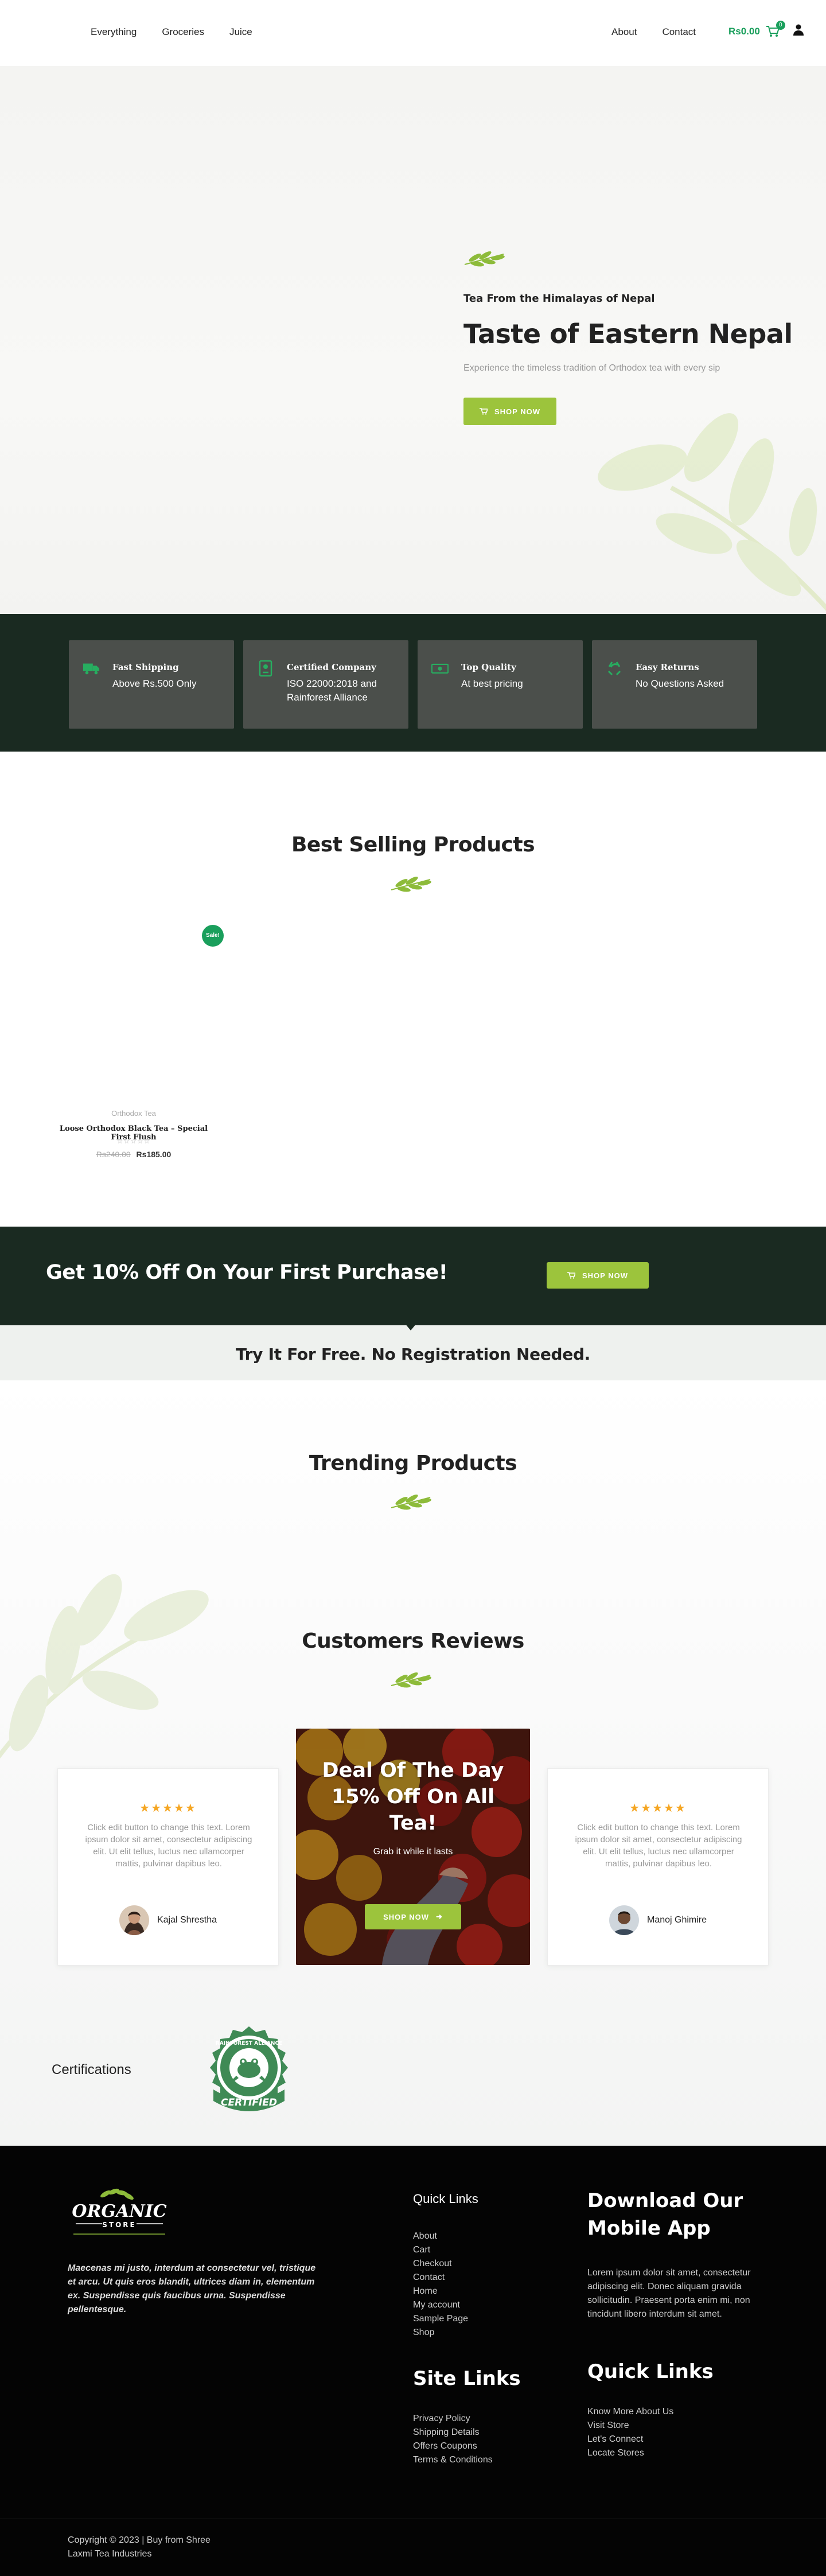 The image size is (826, 2576). What do you see at coordinates (440, 2319) in the screenshot?
I see `footer-link-sample-page: Sample Page` at bounding box center [440, 2319].